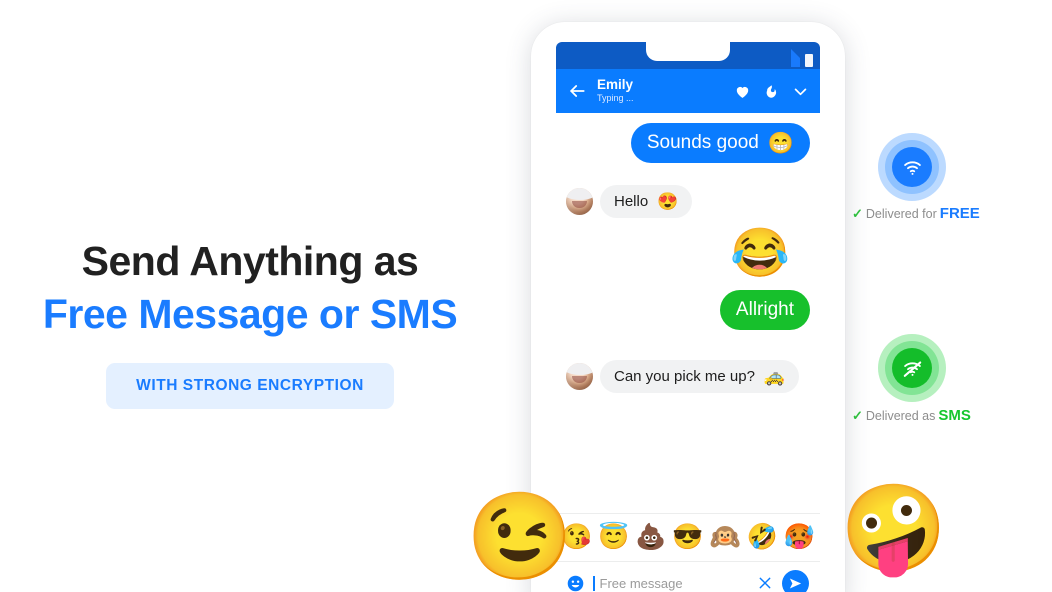  Describe the element at coordinates (702, 142) in the screenshot. I see `message-text: Sounds good` at that location.